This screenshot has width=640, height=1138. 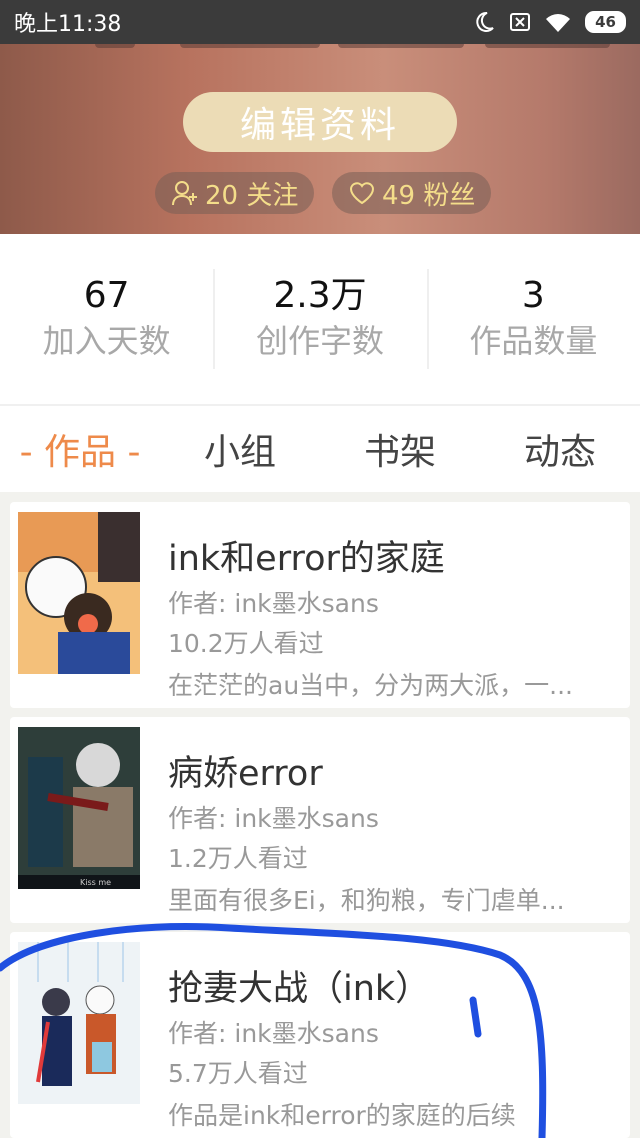 What do you see at coordinates (533, 341) in the screenshot?
I see `stat-label: 作品数量` at bounding box center [533, 341].